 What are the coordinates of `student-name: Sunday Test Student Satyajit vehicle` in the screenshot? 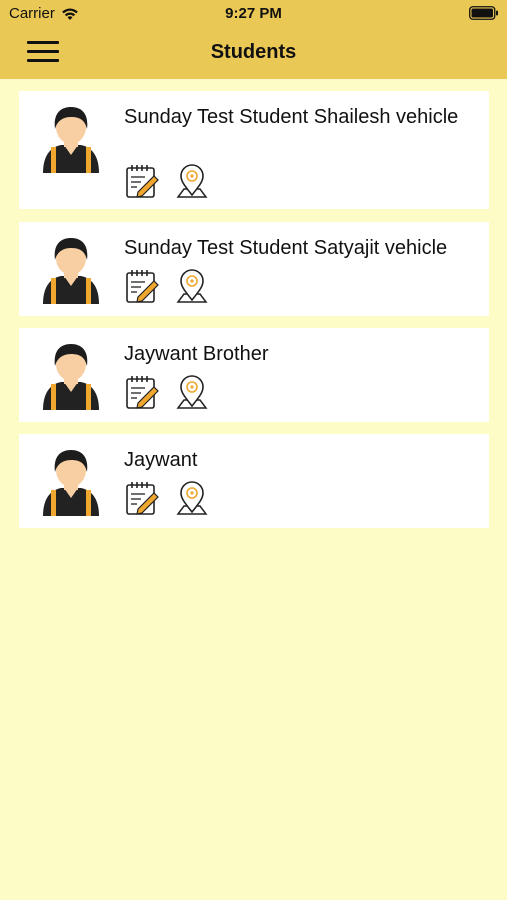 It's located at (286, 248).